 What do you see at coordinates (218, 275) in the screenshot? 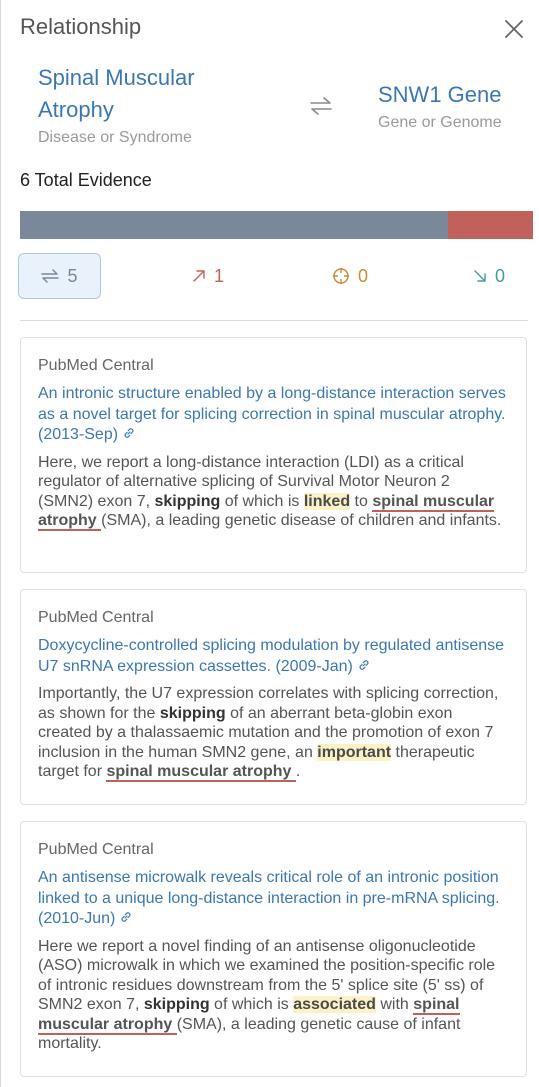
I see `filter-positive-count: 1` at bounding box center [218, 275].